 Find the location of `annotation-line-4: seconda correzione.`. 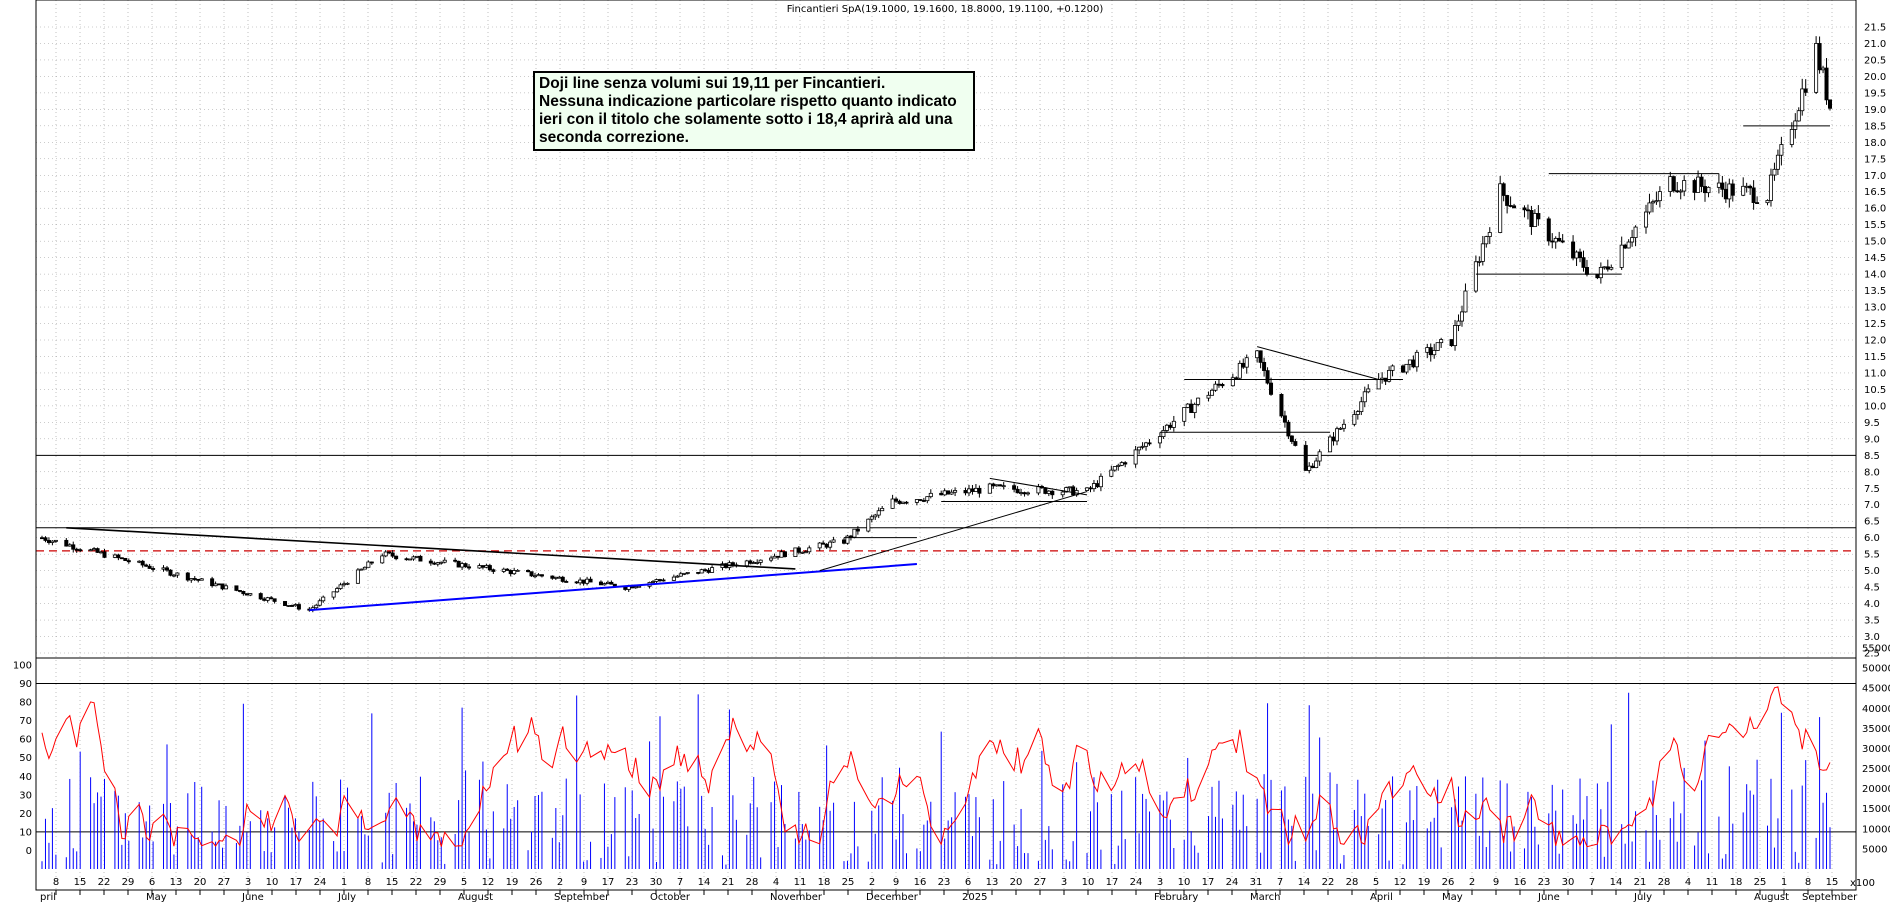

annotation-line-4: seconda correzione. is located at coordinates (614, 137).